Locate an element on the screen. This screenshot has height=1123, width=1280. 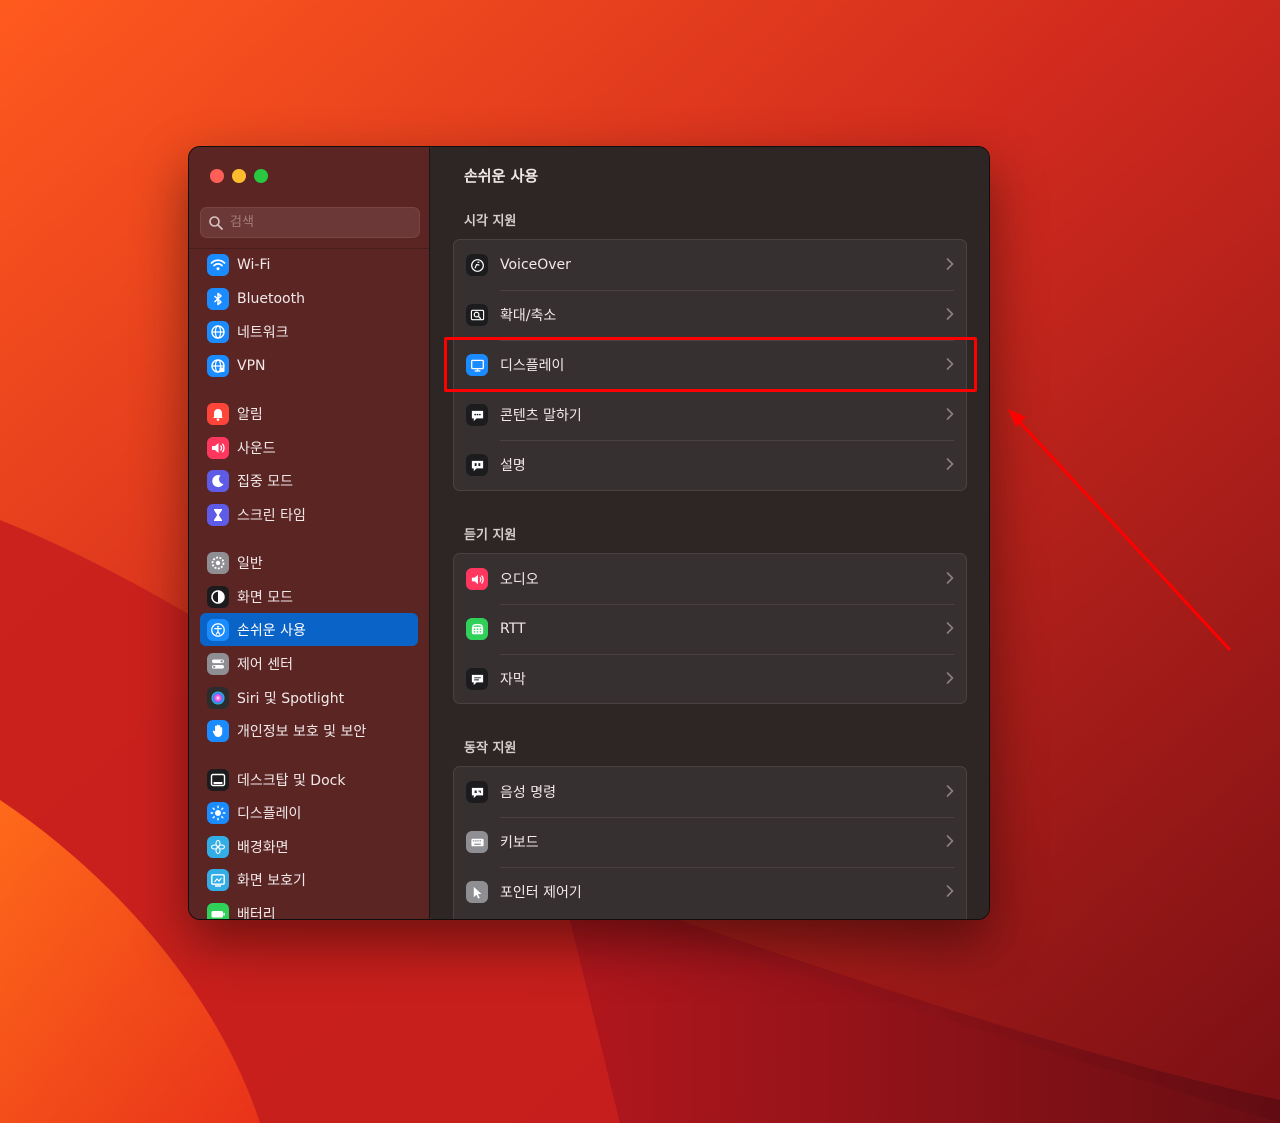
speech-bubble-icon is located at coordinates (477, 415).